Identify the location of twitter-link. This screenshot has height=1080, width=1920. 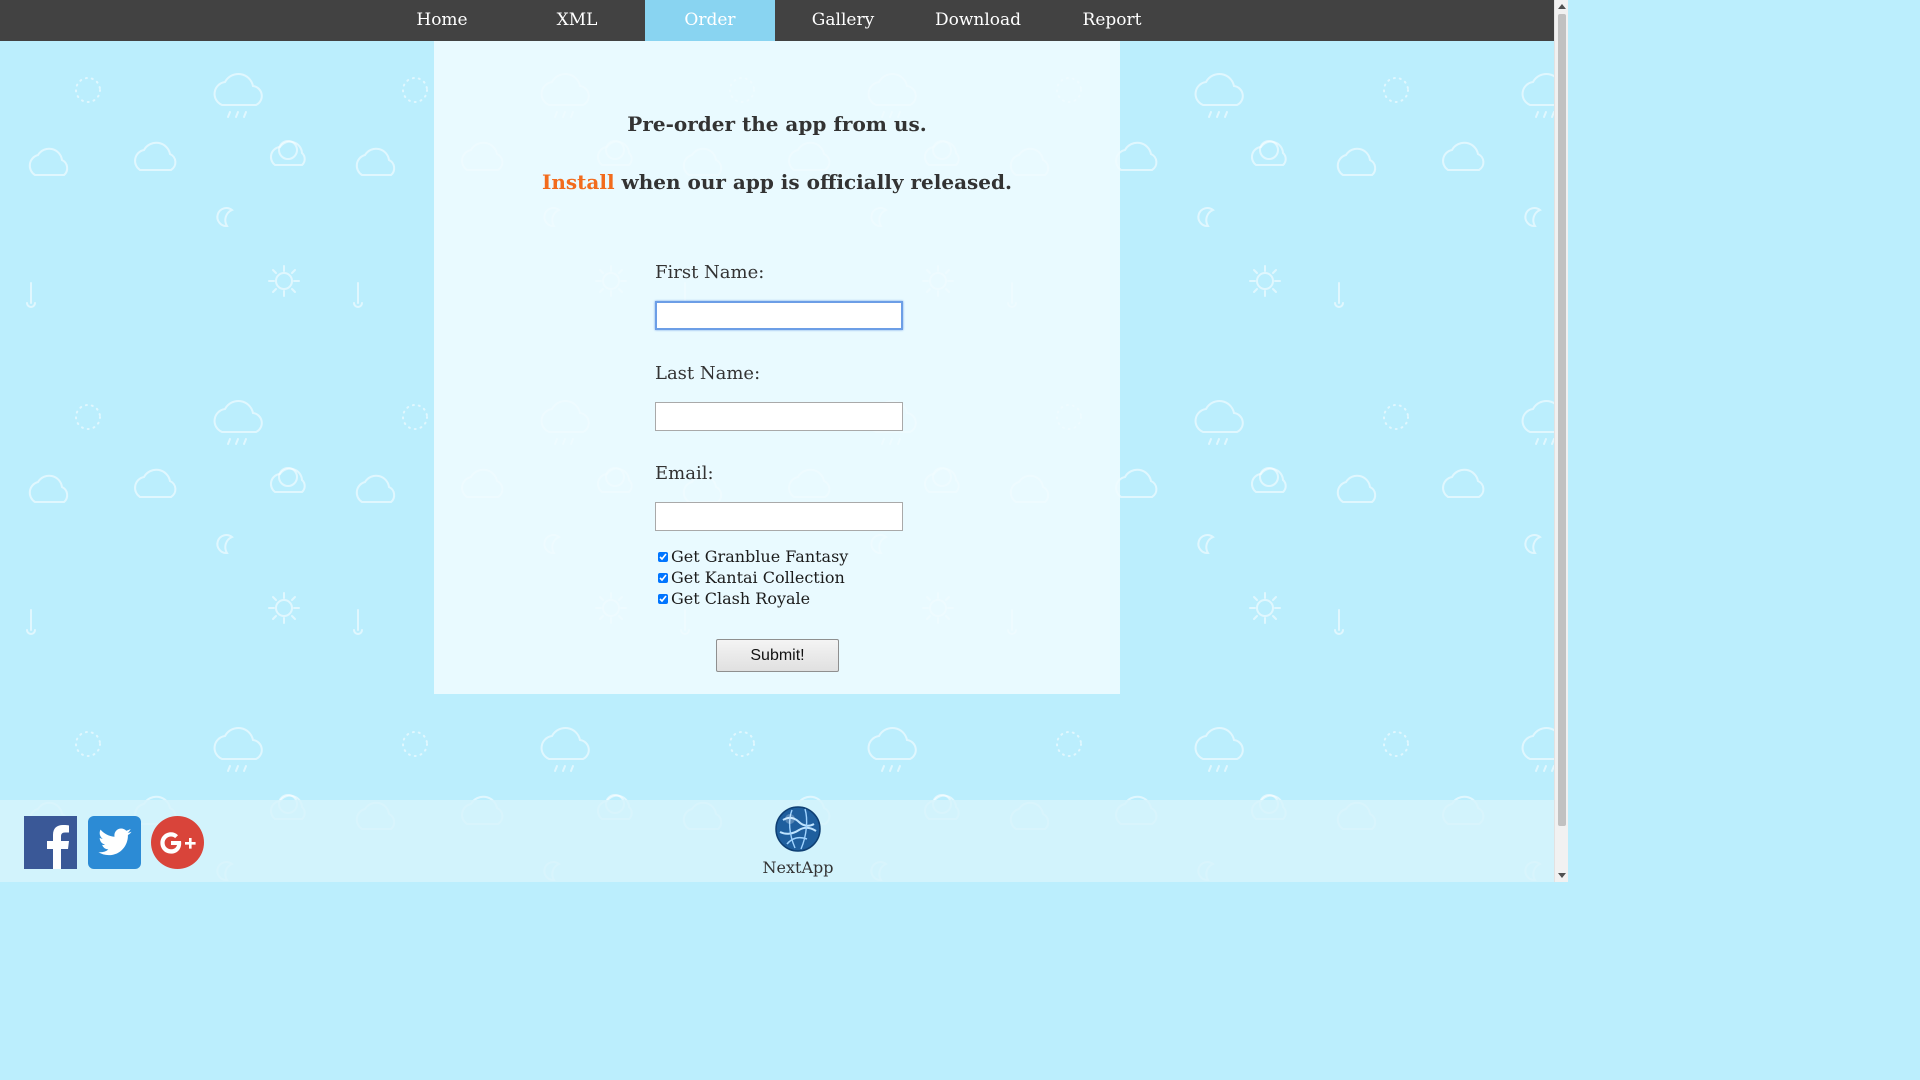
(114, 842).